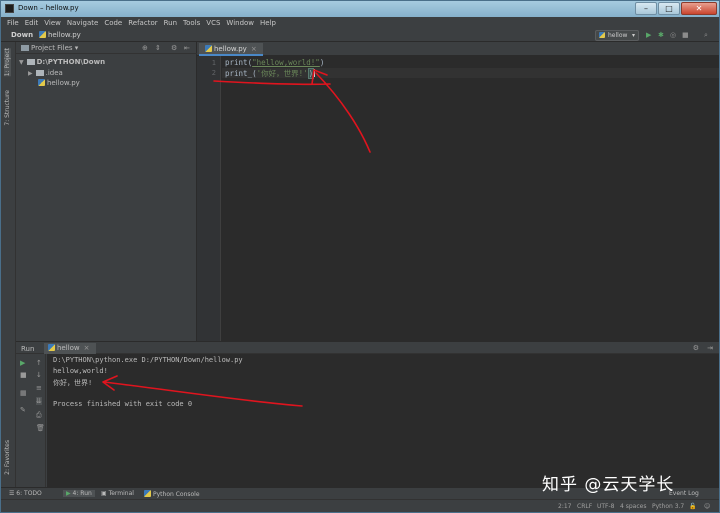 This screenshot has width=720, height=513. I want to click on maximize-button: □, so click(669, 8).